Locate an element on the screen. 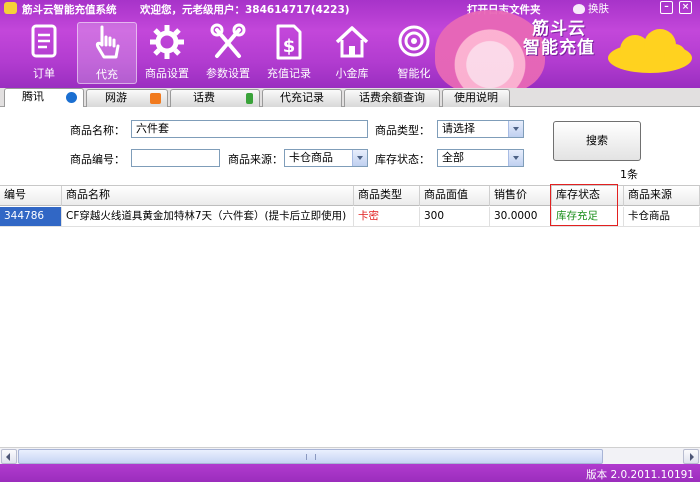  product-type-label: 商品类型： is located at coordinates (402, 130).